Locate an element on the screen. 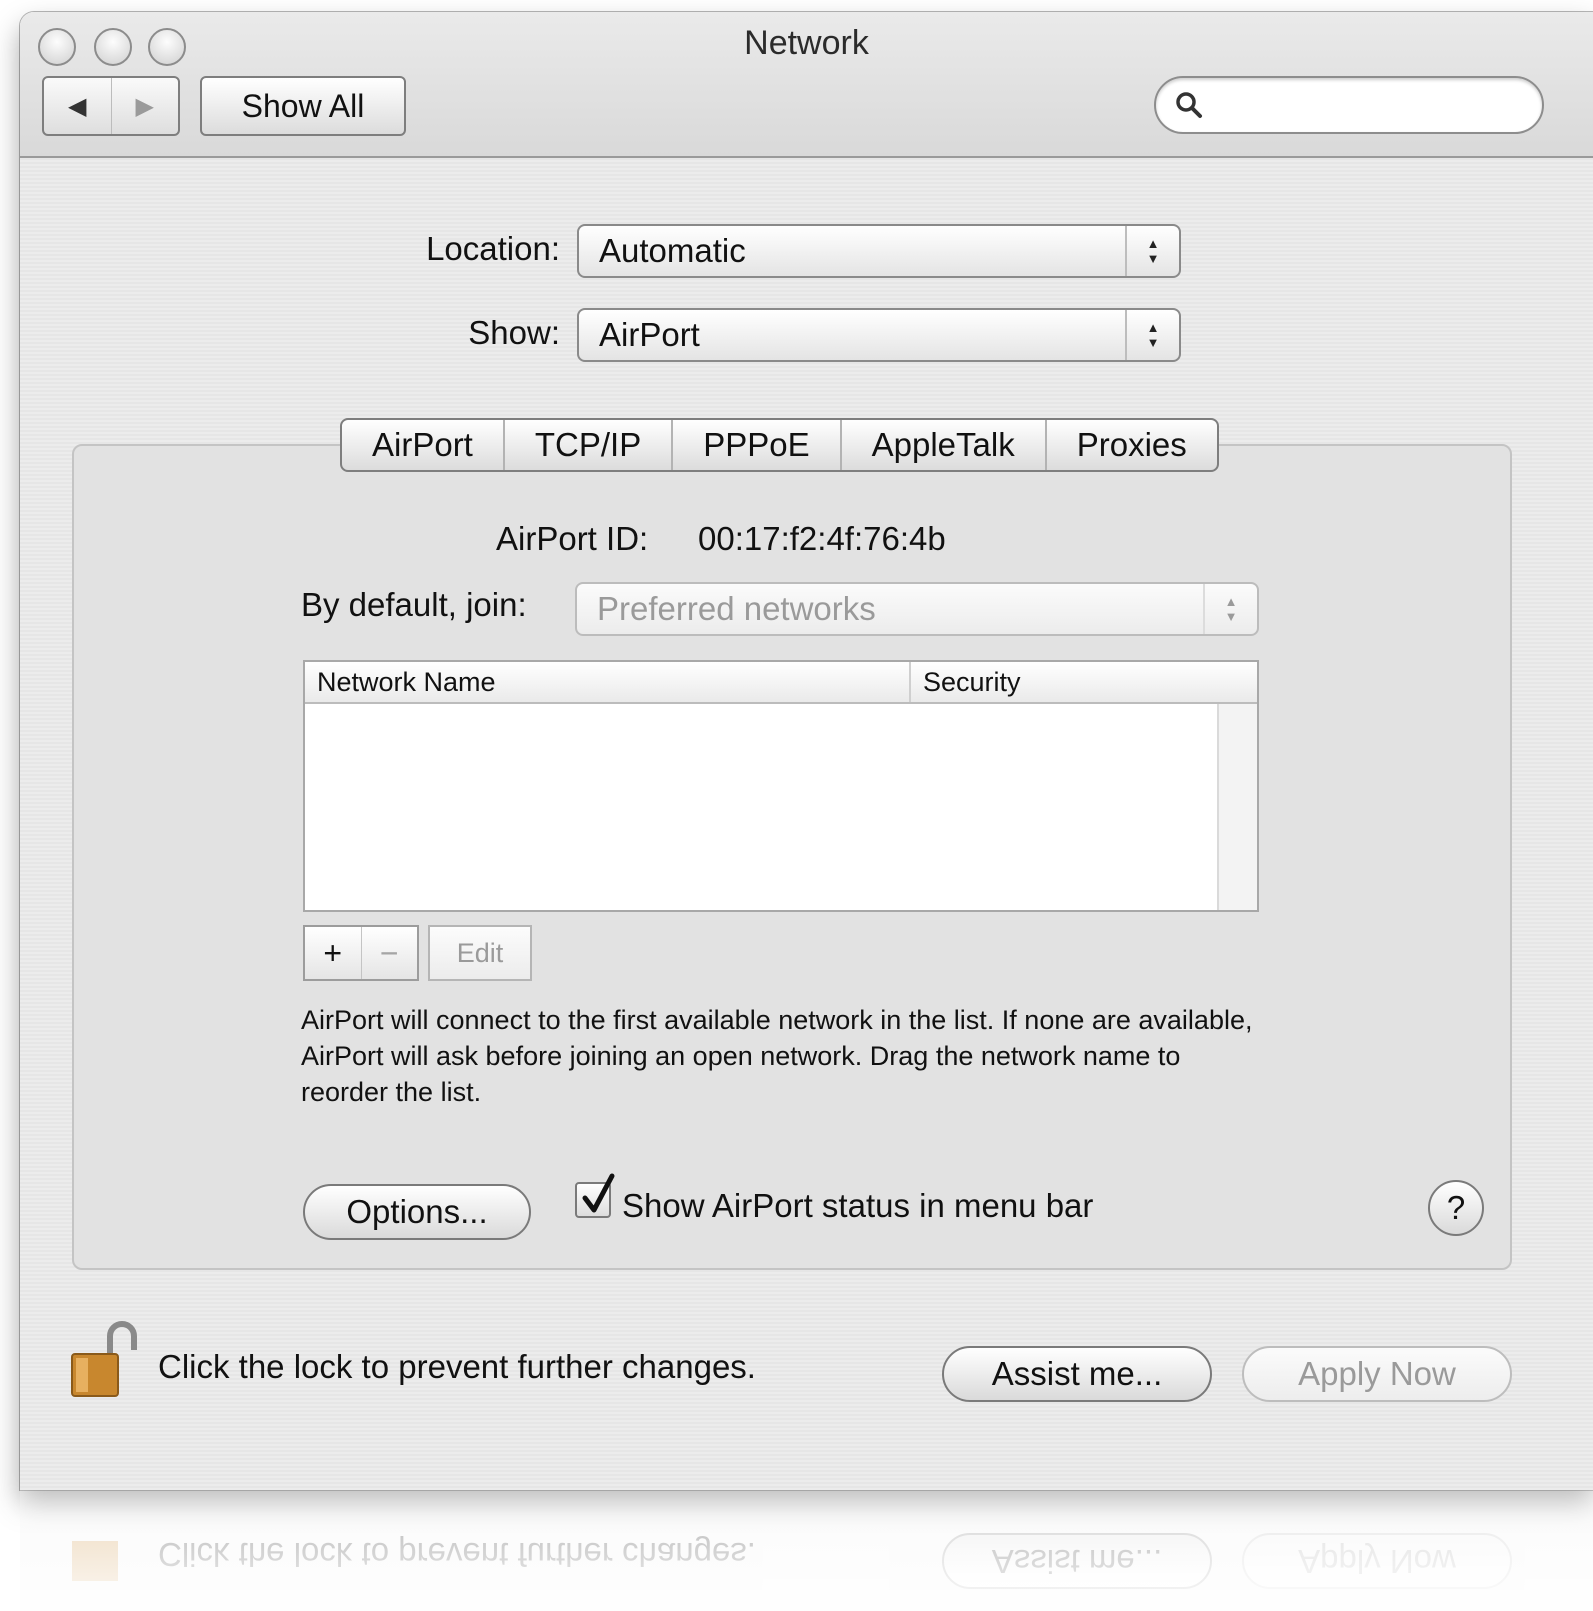  show-status-checkbox is located at coordinates (595, 1195).